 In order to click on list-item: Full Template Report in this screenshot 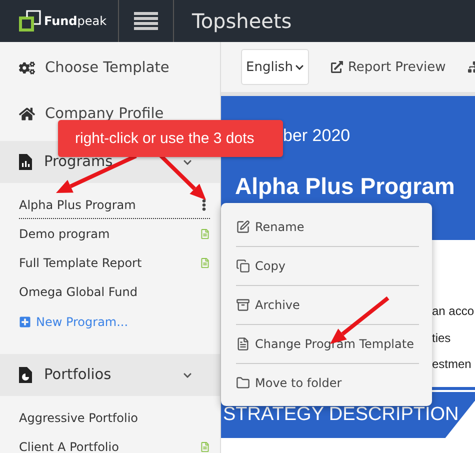, I will do `click(114, 263)`.